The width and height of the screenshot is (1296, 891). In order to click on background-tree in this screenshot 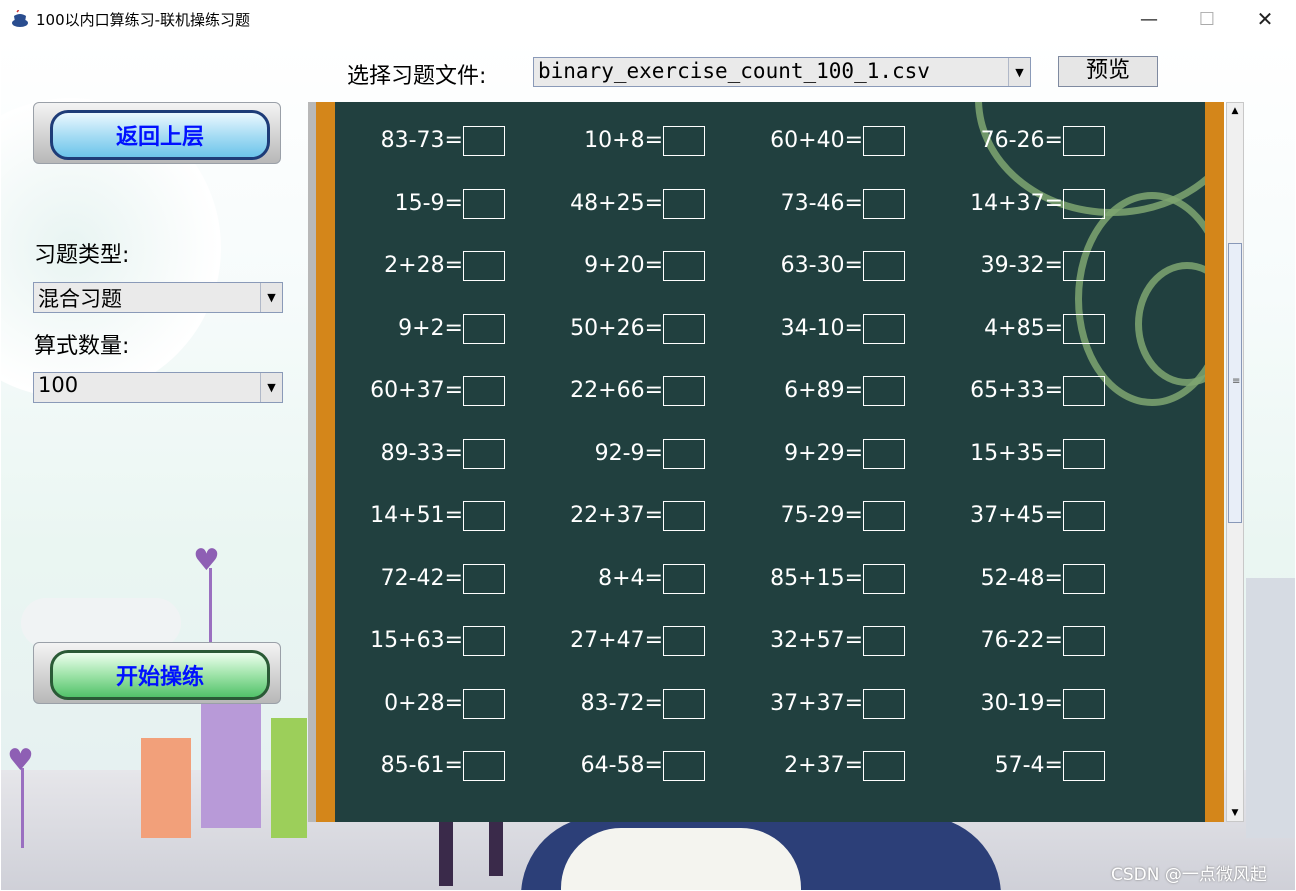, I will do `click(1270, 708)`.